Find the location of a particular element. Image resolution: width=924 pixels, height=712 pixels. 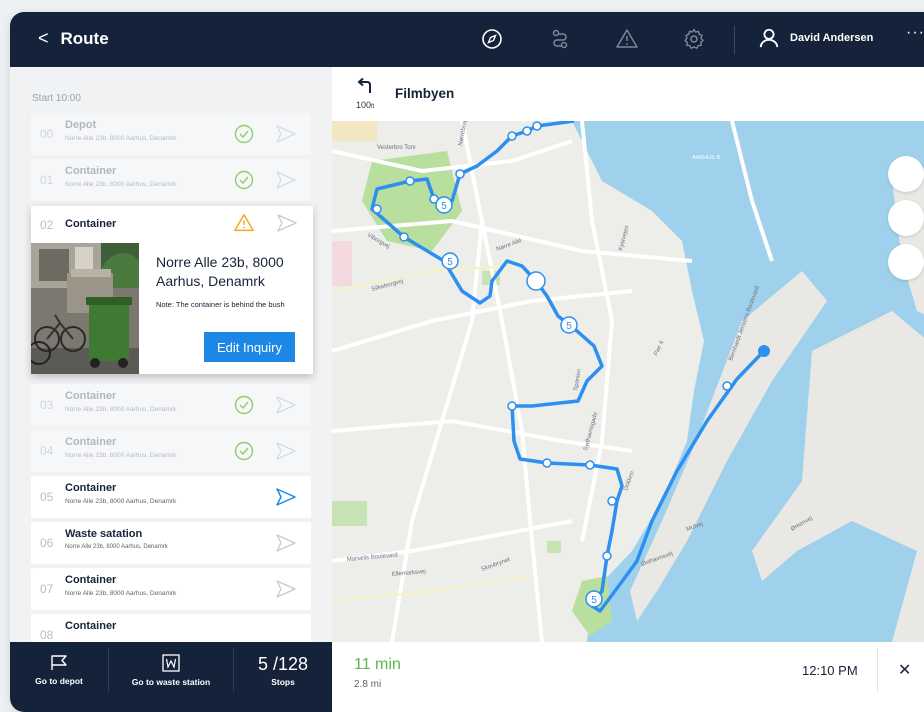

route-start-time: Start 10:00 is located at coordinates (56, 98).